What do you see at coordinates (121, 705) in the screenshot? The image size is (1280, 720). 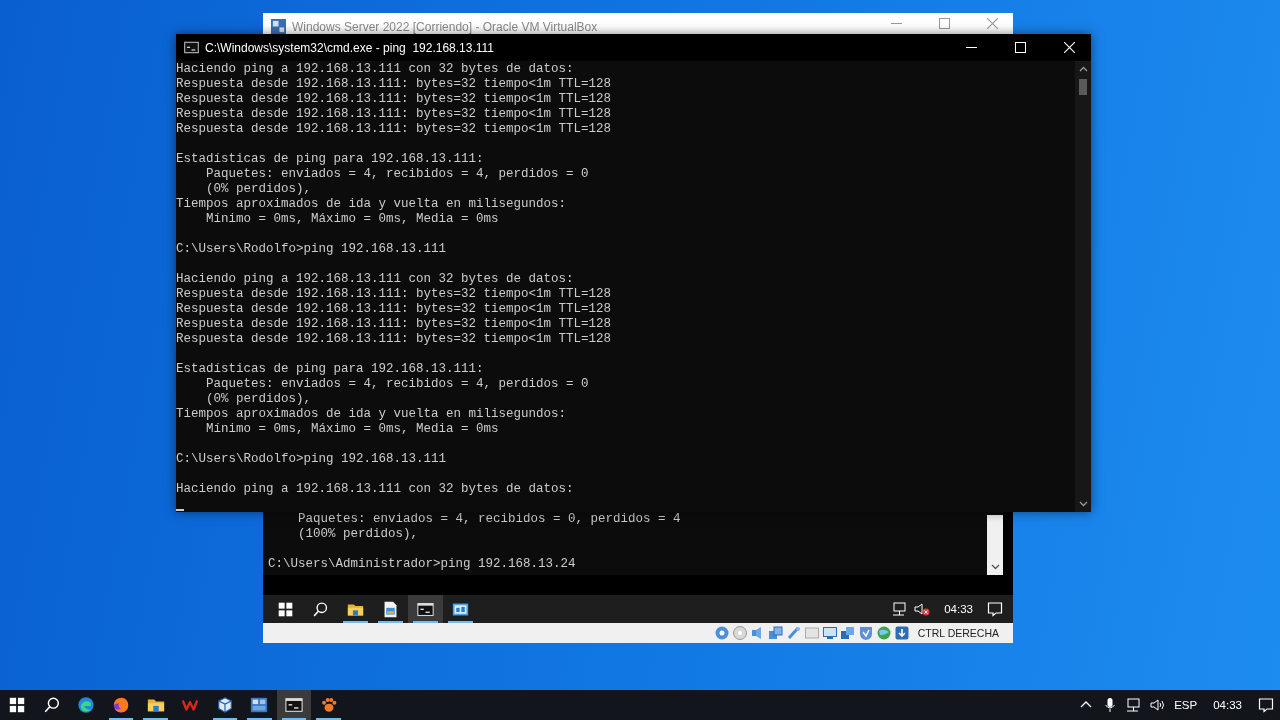 I see `fox-icon` at bounding box center [121, 705].